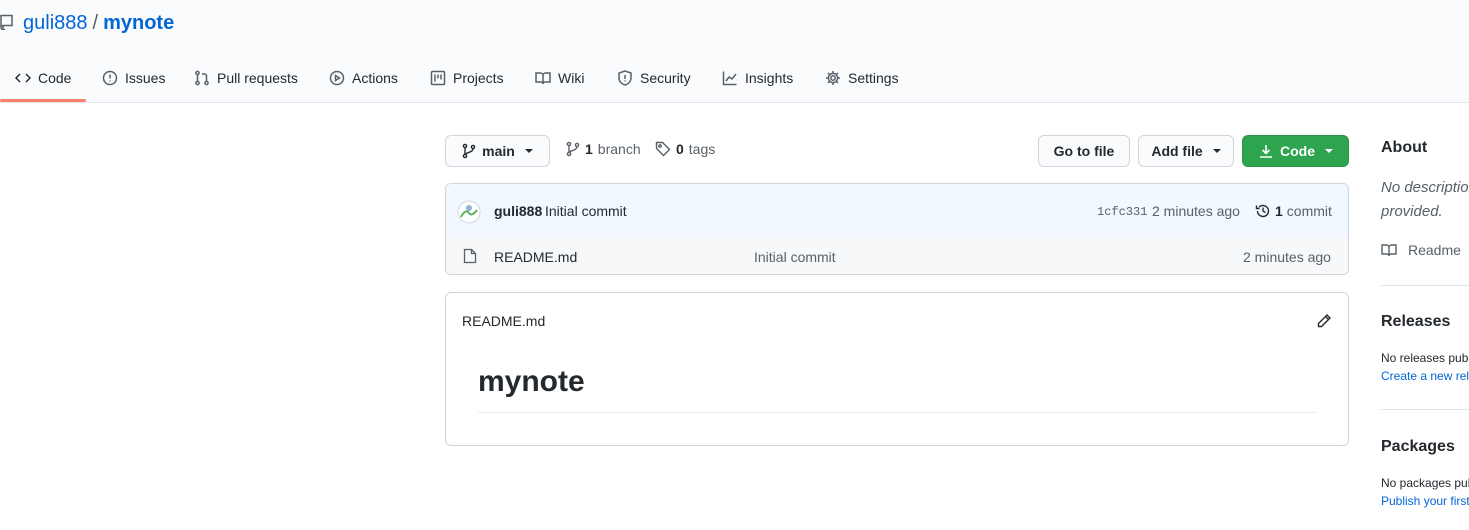 The height and width of the screenshot is (530, 1469). What do you see at coordinates (833, 78) in the screenshot?
I see `gear-icon` at bounding box center [833, 78].